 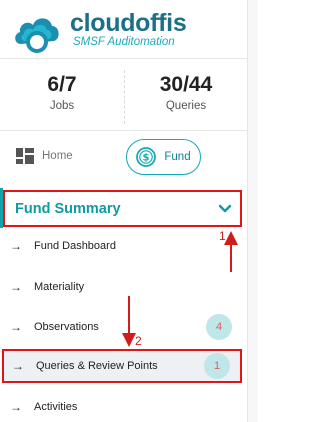 I want to click on fund-summary-toggle: Fund Summary, so click(x=122, y=208).